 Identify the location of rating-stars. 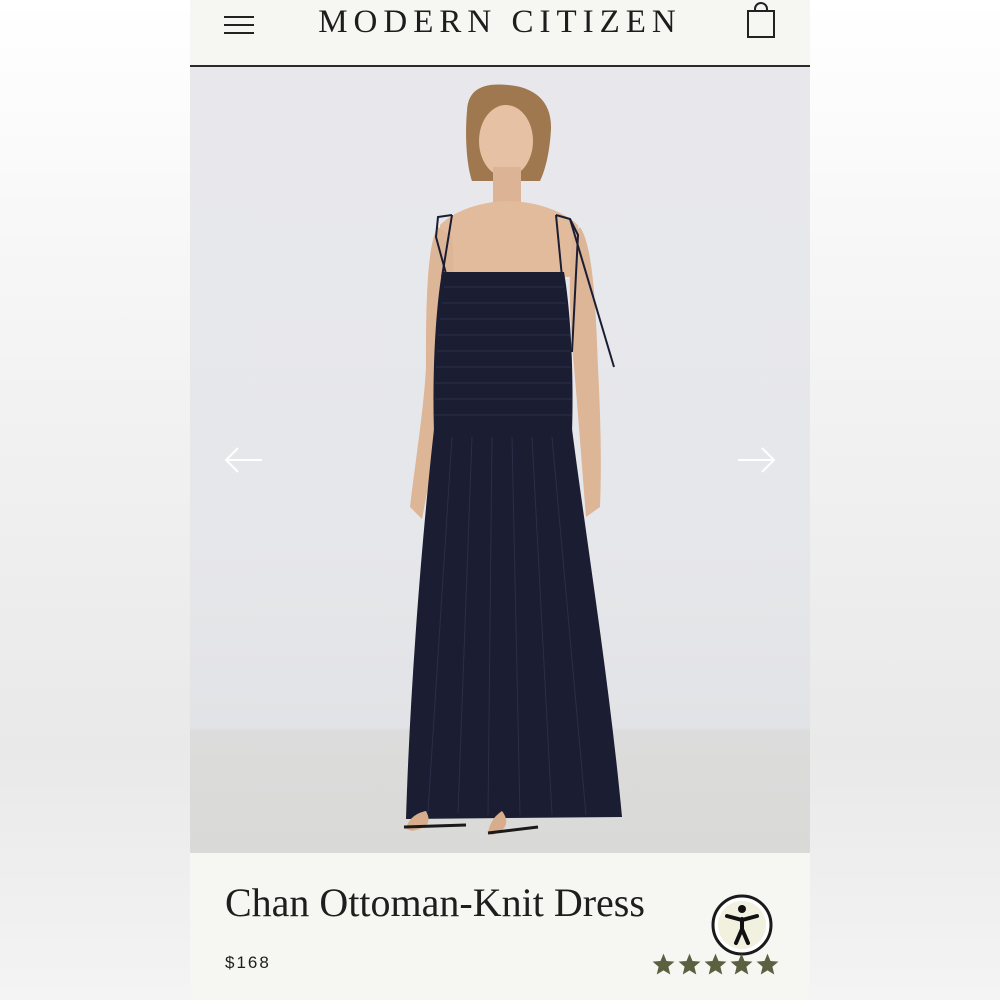
(716, 964).